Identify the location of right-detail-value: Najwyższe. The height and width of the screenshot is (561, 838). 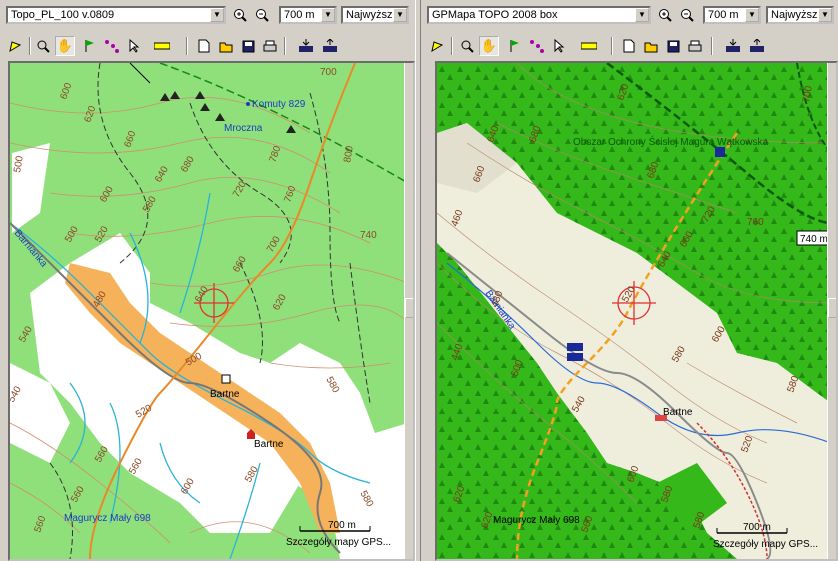
(797, 15).